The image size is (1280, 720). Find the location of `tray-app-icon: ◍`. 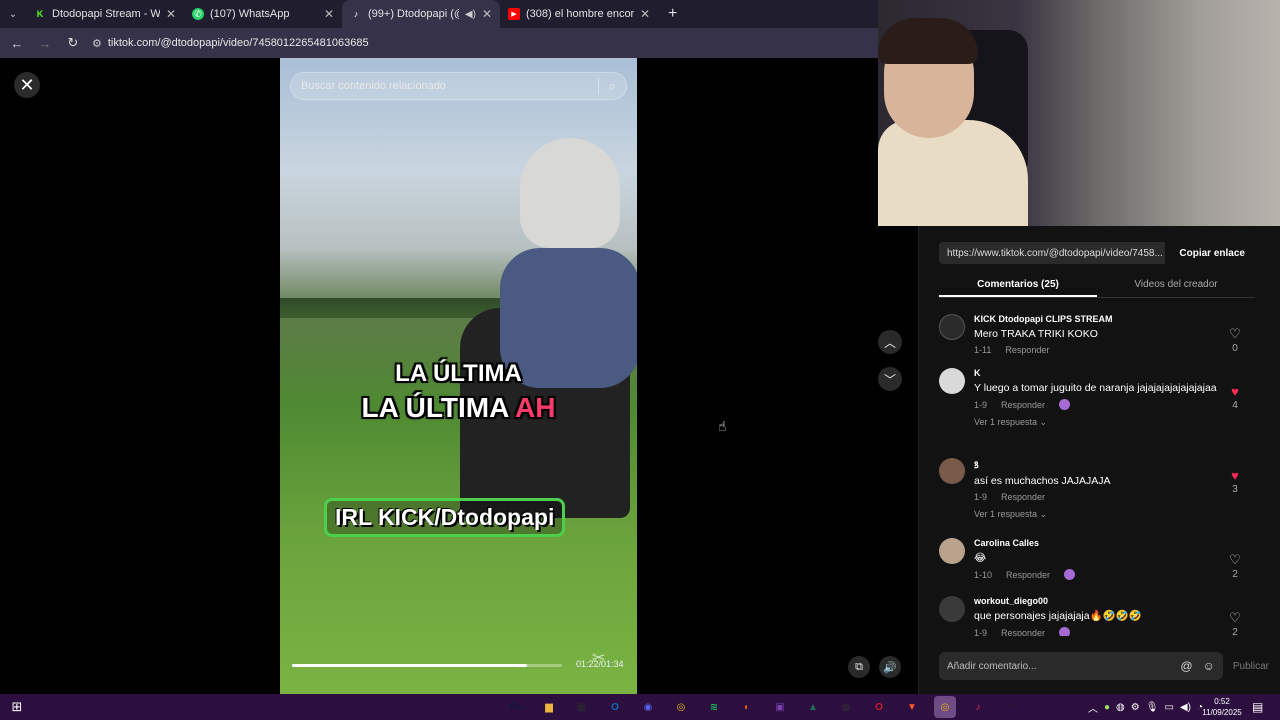

tray-app-icon: ◍ is located at coordinates (1120, 707).